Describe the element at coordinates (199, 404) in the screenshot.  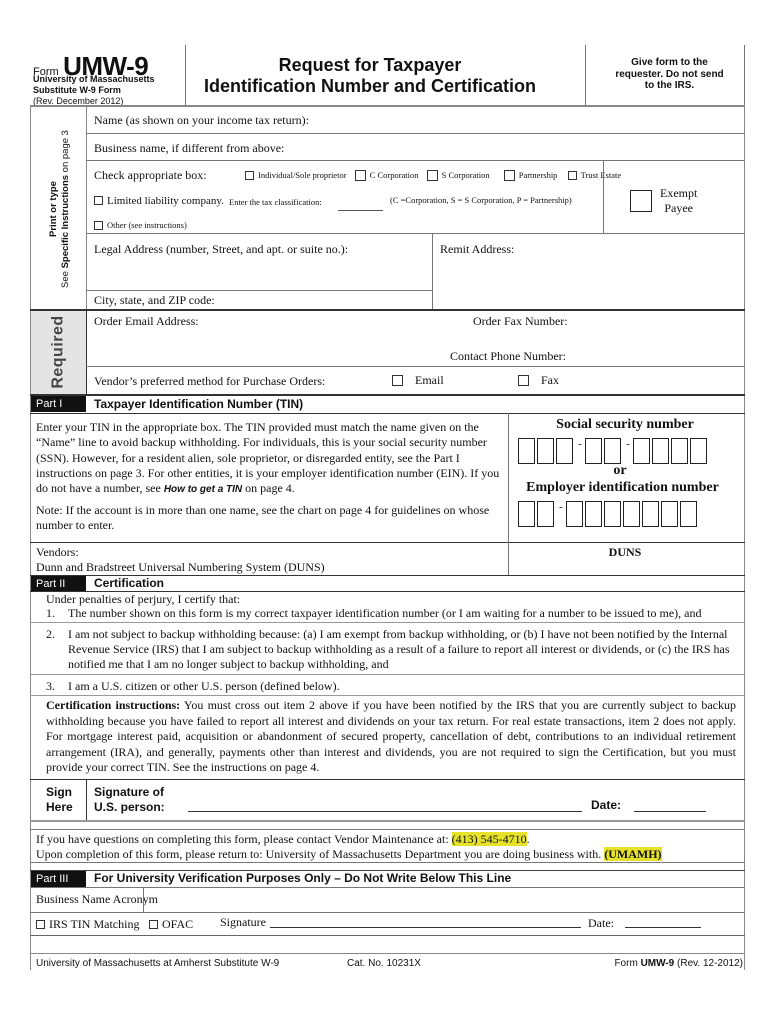
I see `part1-title: Taxpayer Identification Number (TIN)` at that location.